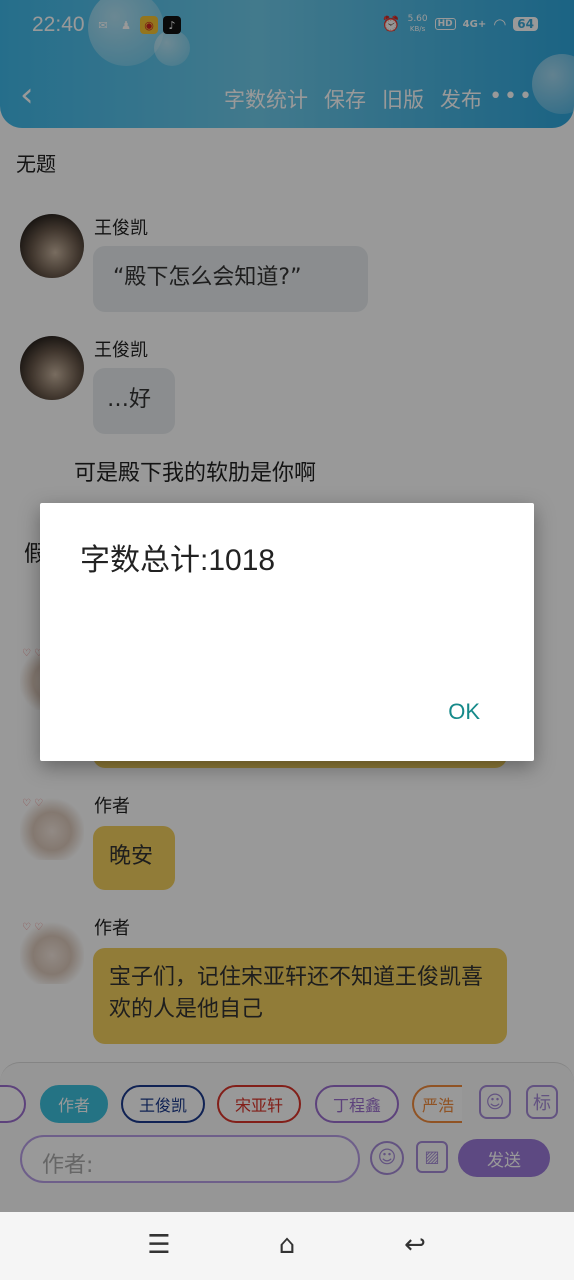 This screenshot has height=1280, width=574. I want to click on system-nav-bar: ☰ ⌂ ↩, so click(287, 1246).